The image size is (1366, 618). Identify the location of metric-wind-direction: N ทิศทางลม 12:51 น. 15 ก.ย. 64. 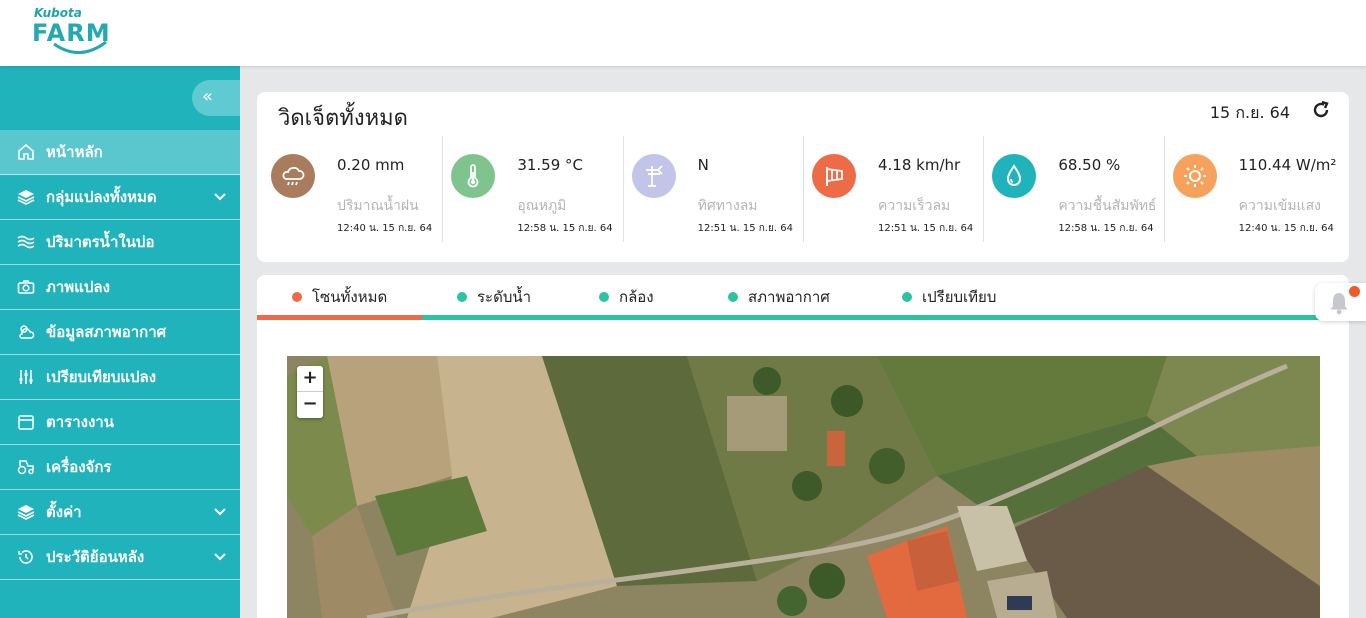
(714, 189).